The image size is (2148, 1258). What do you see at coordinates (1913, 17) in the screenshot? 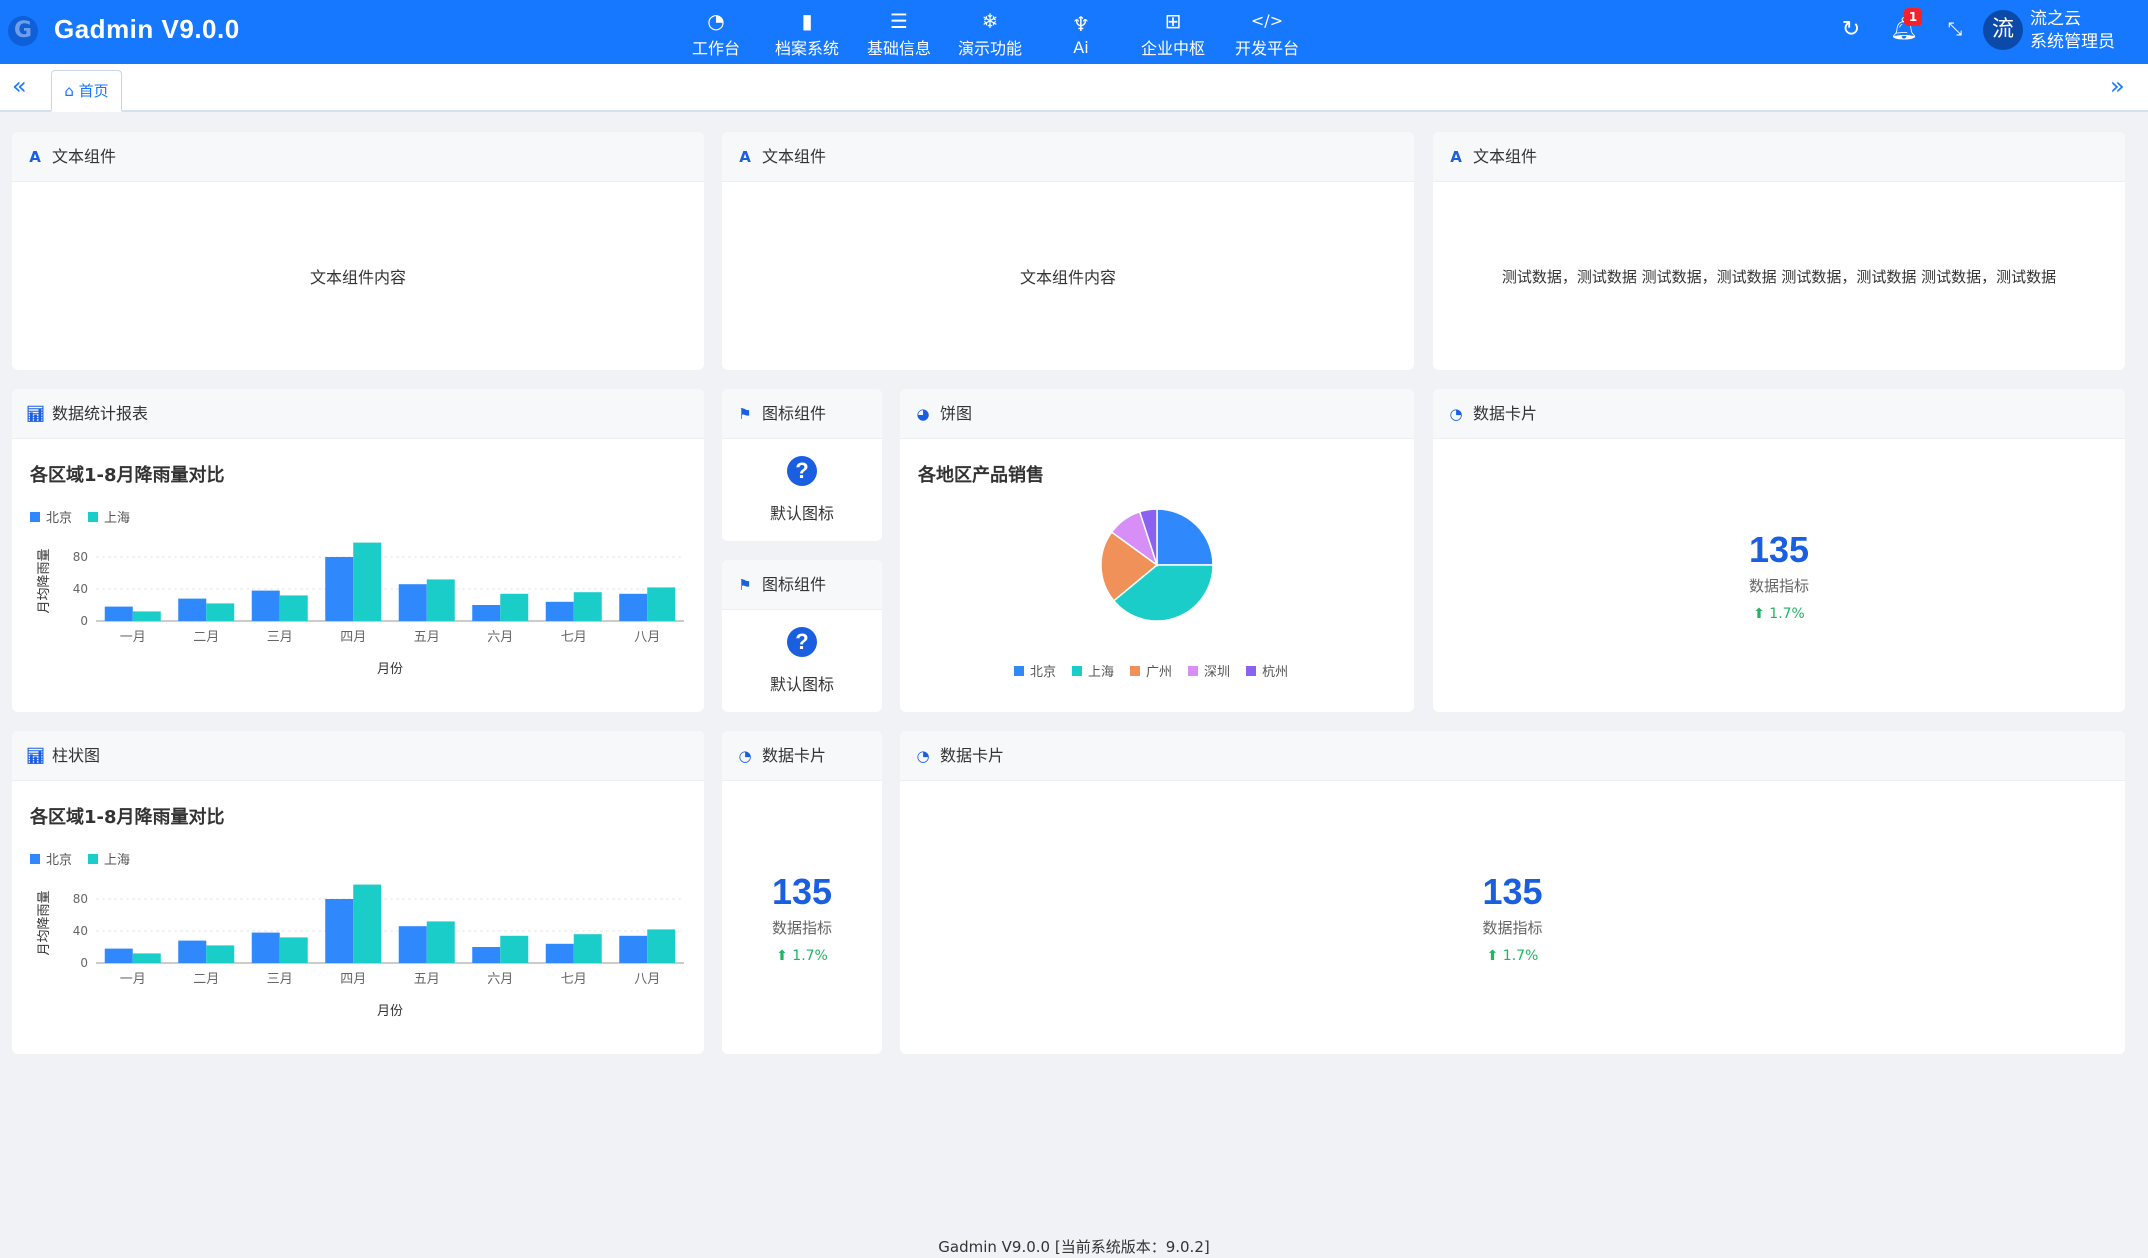
I see `notification-badge: 1` at bounding box center [1913, 17].